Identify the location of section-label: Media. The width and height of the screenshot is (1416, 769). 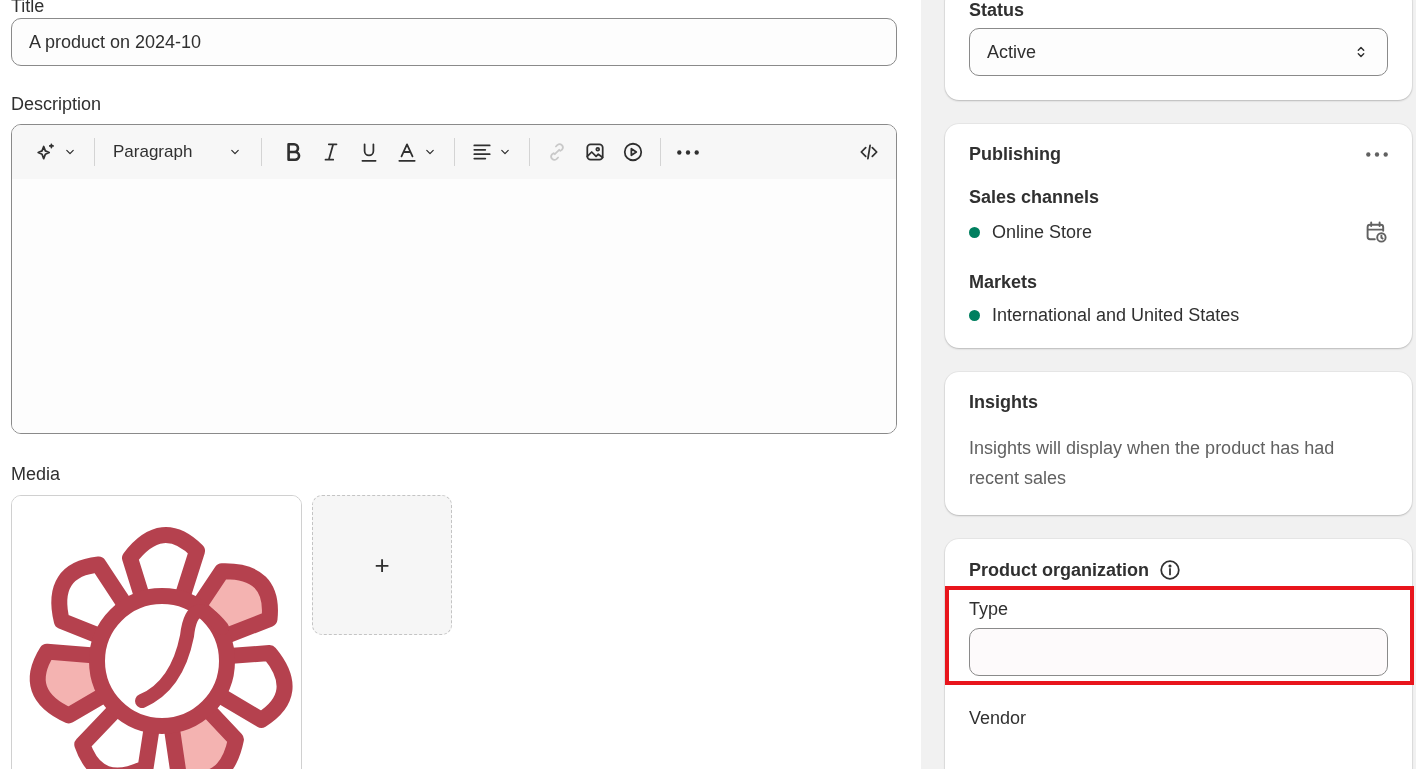
(36, 474).